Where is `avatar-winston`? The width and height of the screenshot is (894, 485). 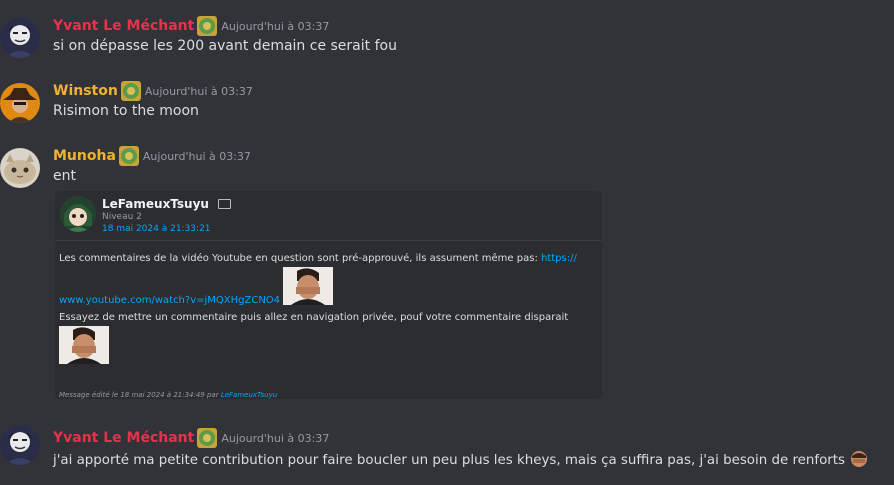 avatar-winston is located at coordinates (20, 103).